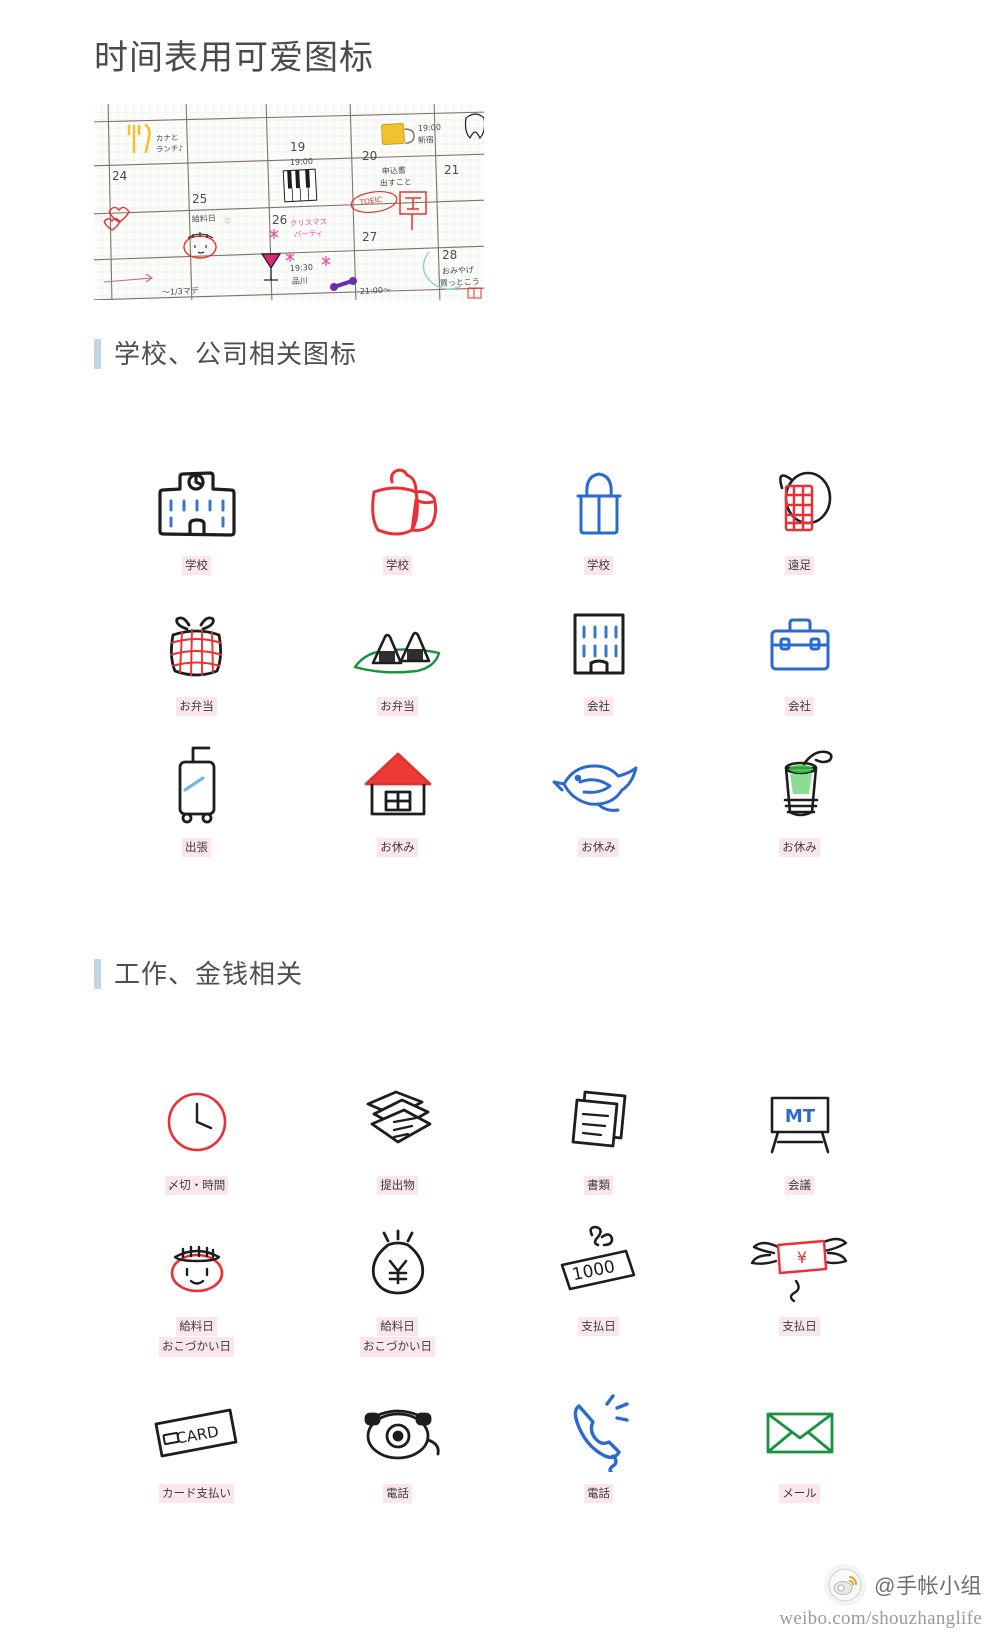 This screenshot has width=996, height=1638. I want to click on icon-label: 会議, so click(799, 1186).